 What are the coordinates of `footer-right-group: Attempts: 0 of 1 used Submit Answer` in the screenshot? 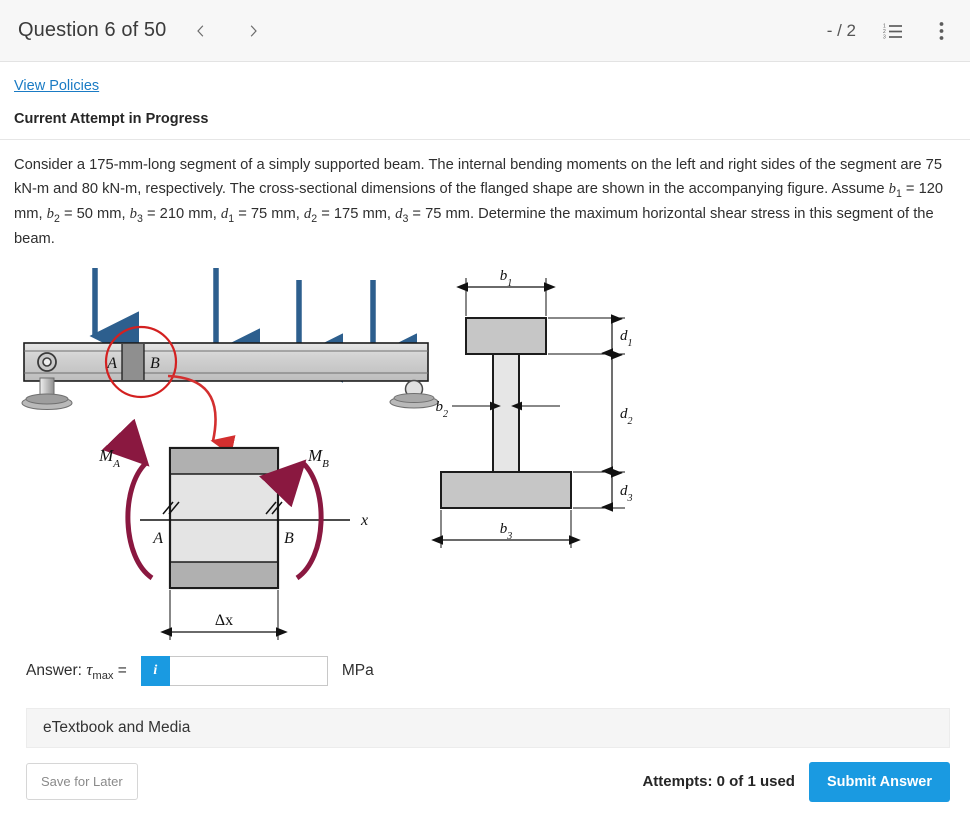 It's located at (796, 781).